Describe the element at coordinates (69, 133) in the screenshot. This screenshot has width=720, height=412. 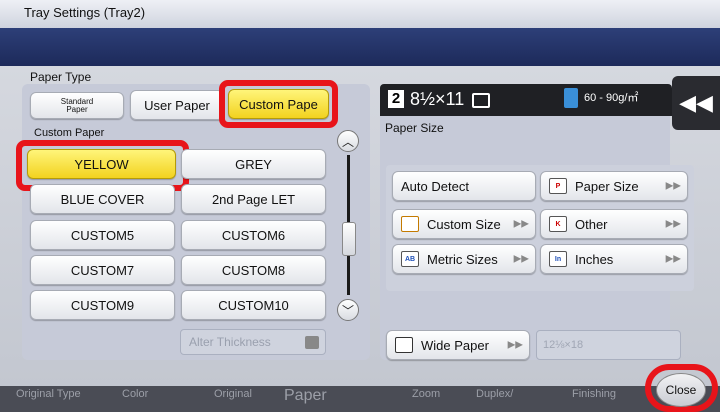
I see `custom-paper-label: Custom Paper` at that location.